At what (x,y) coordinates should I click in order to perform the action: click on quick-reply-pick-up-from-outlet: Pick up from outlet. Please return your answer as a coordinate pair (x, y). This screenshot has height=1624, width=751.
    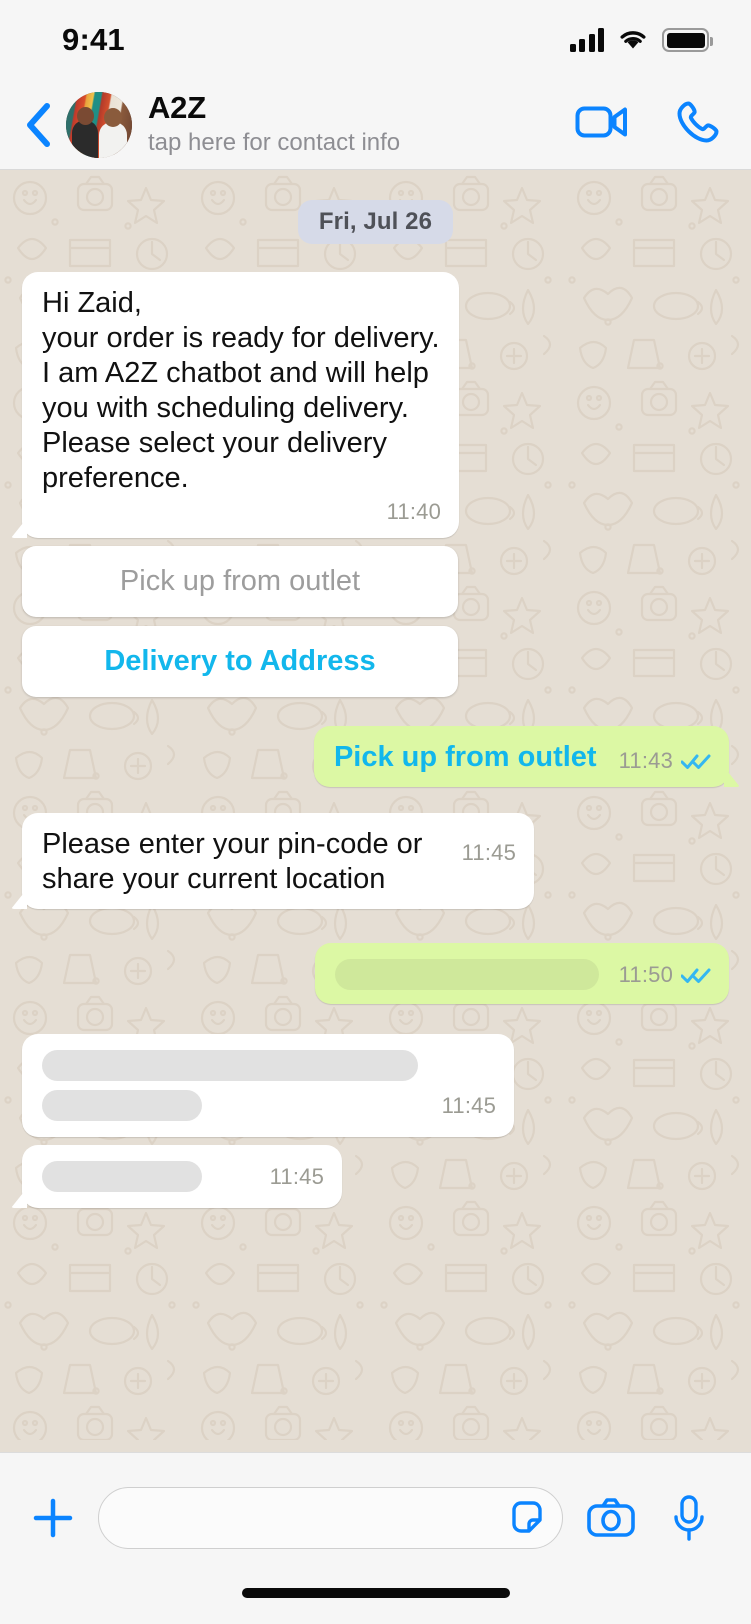
    Looking at the image, I should click on (240, 581).